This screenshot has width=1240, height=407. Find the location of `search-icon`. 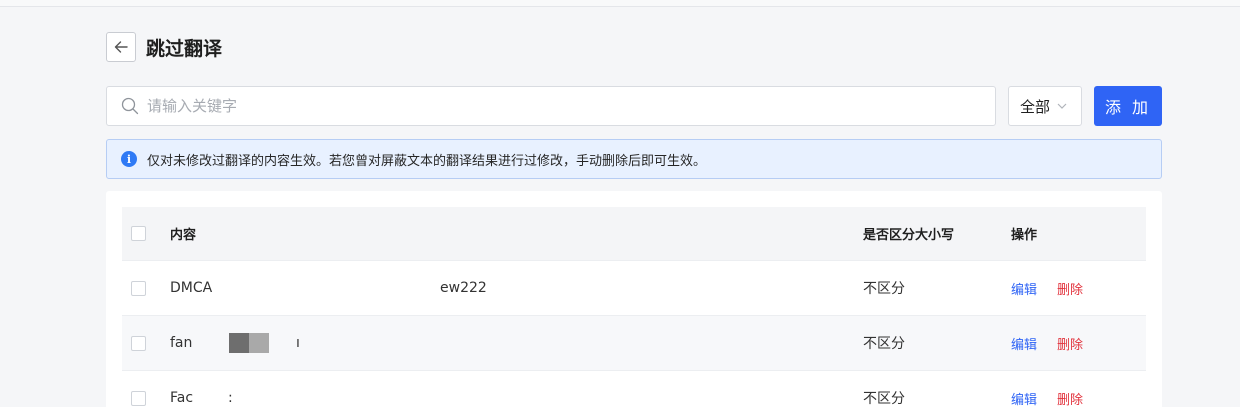

search-icon is located at coordinates (130, 106).